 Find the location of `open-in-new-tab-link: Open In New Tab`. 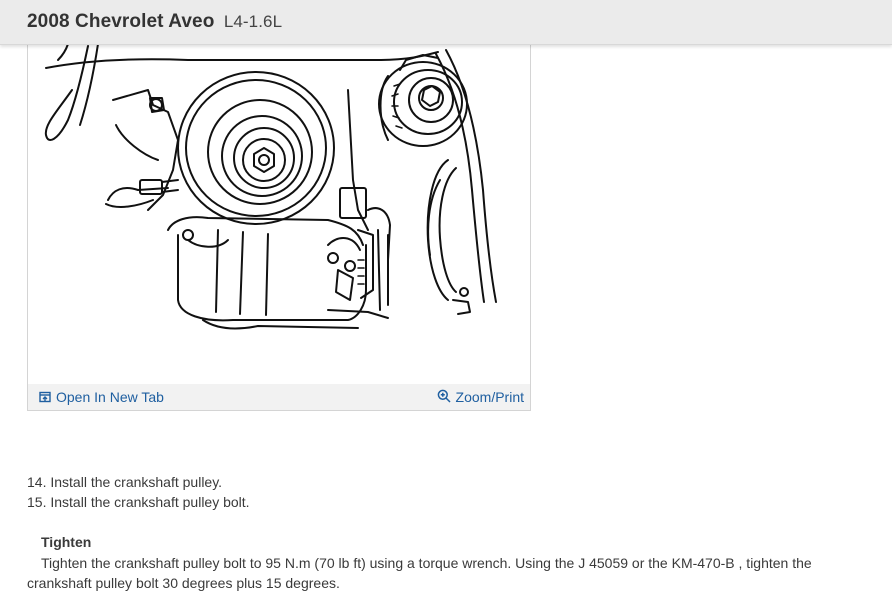

open-in-new-tab-link: Open In New Tab is located at coordinates (101, 397).